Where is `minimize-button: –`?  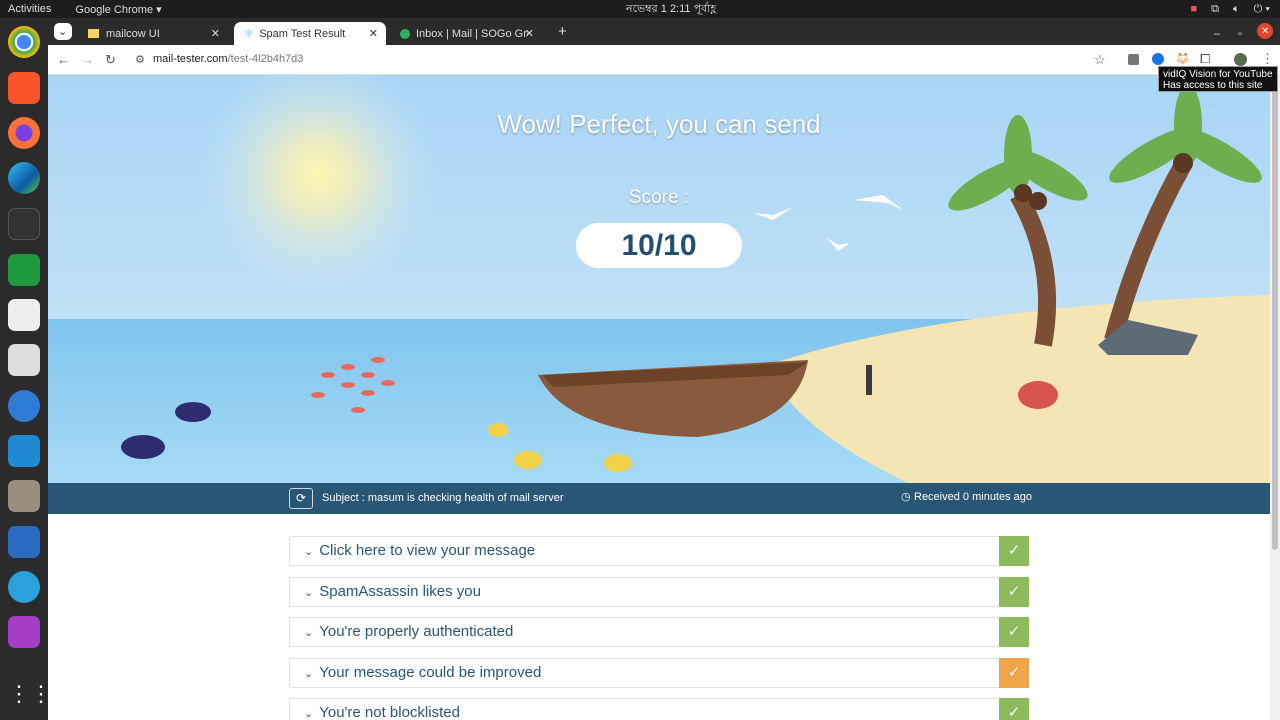 minimize-button: – is located at coordinates (1212, 33).